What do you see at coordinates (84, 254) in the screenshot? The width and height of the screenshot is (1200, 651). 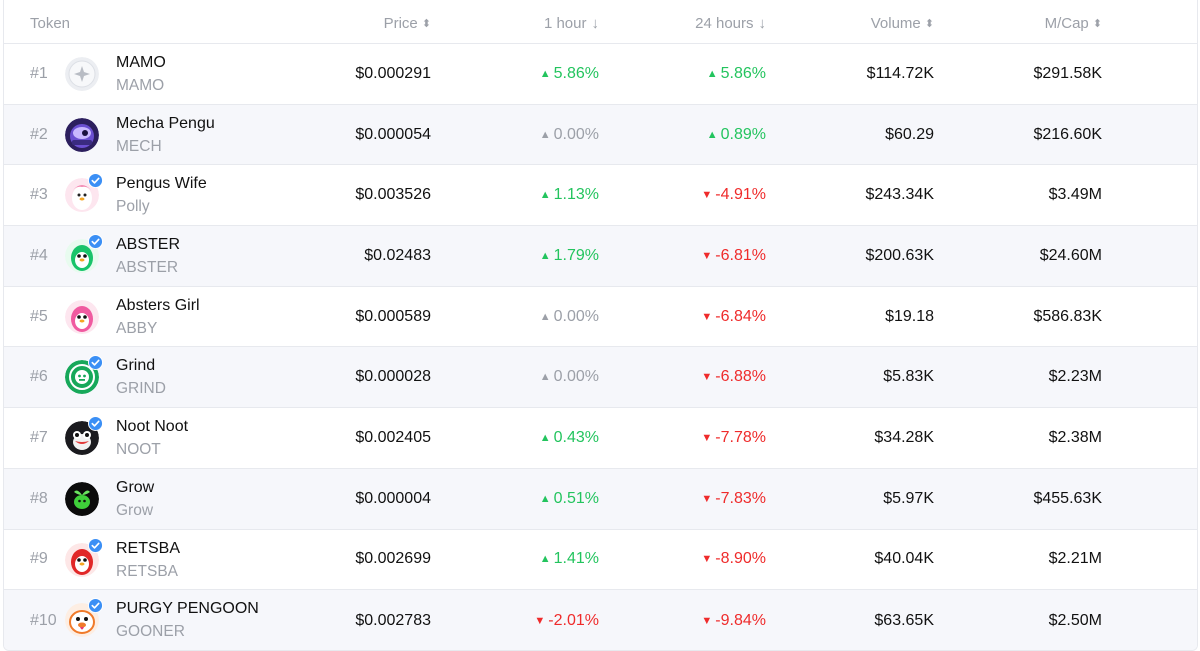 I see `abster-icon` at bounding box center [84, 254].